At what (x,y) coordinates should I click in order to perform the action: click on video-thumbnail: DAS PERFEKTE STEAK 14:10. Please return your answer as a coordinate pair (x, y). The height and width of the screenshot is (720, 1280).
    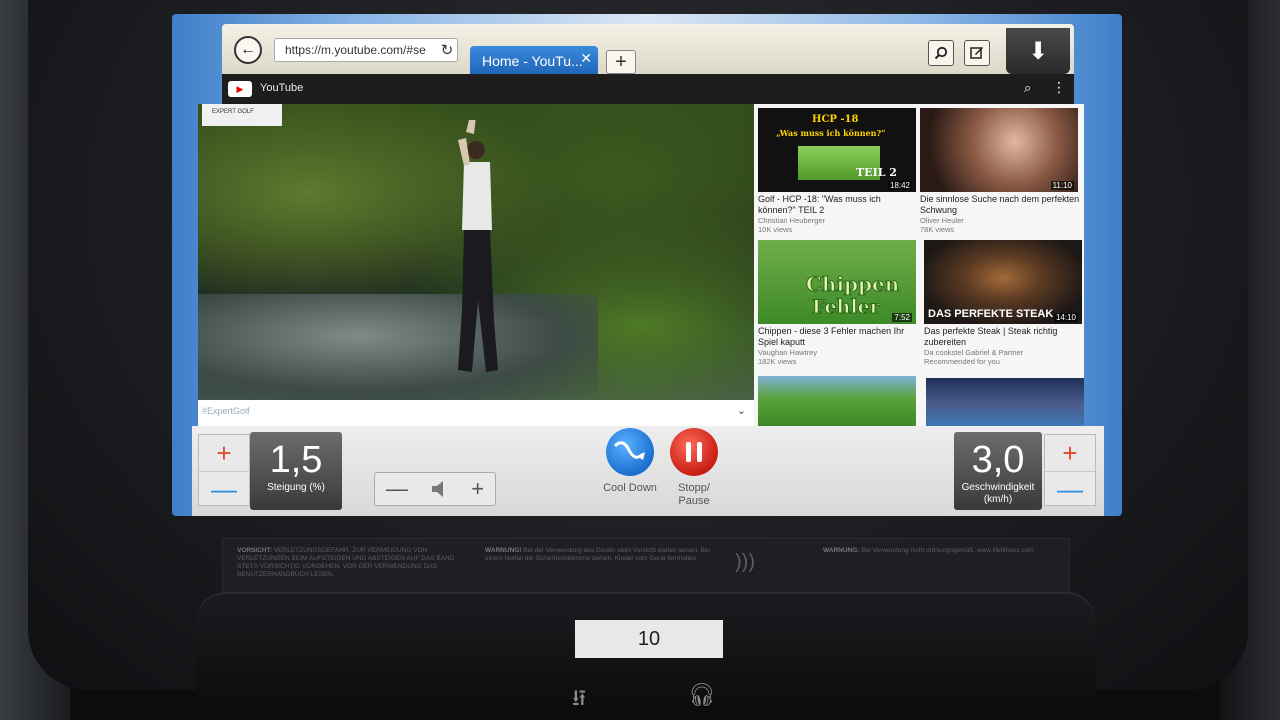
    Looking at the image, I should click on (1003, 282).